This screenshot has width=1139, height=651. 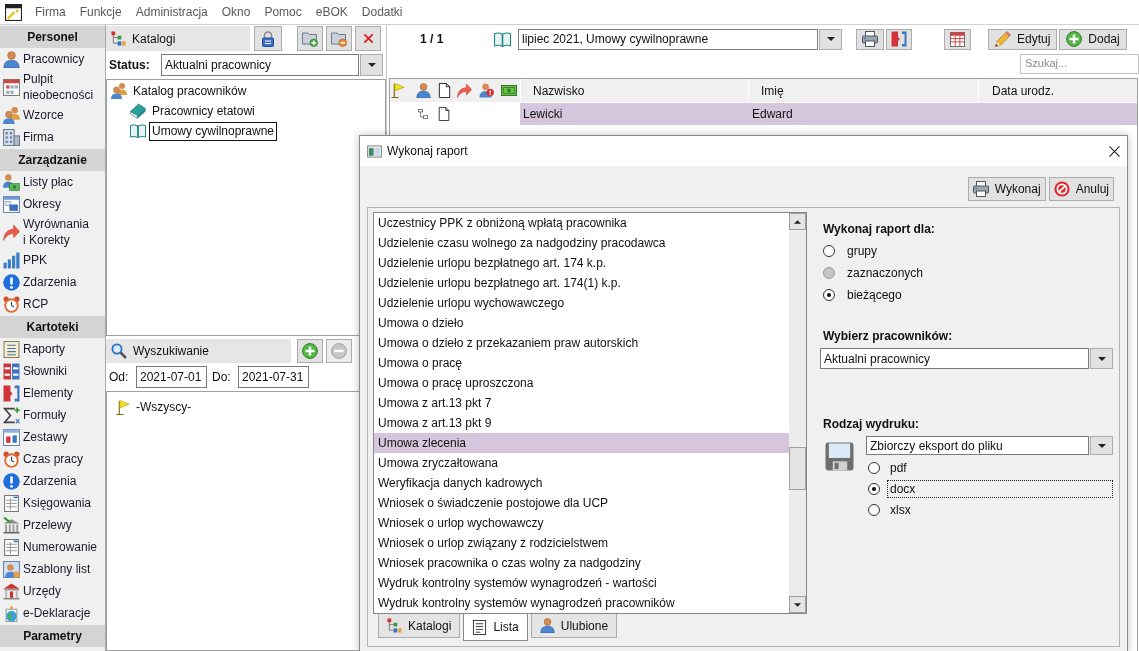 I want to click on menu-item: Dodatki, so click(x=382, y=12).